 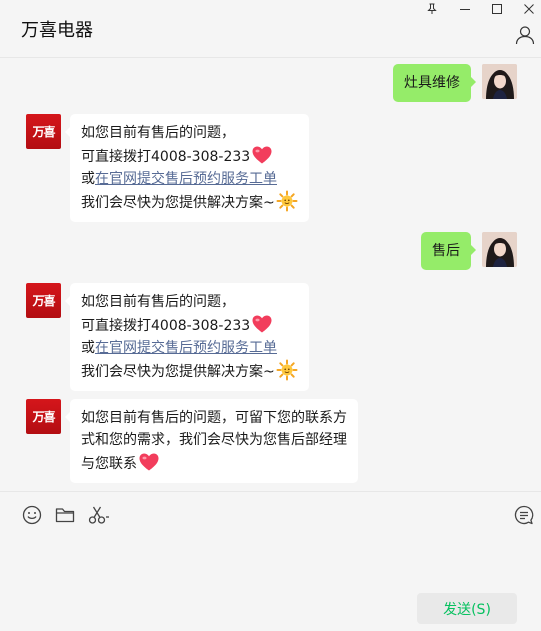 What do you see at coordinates (57, 30) in the screenshot?
I see `chat-title: 万喜电器` at bounding box center [57, 30].